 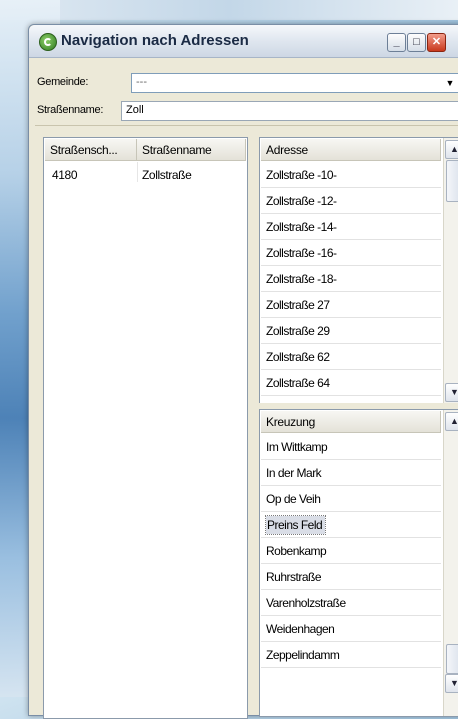 I want to click on crossing-list-header: Kreuzung, so click(x=351, y=422).